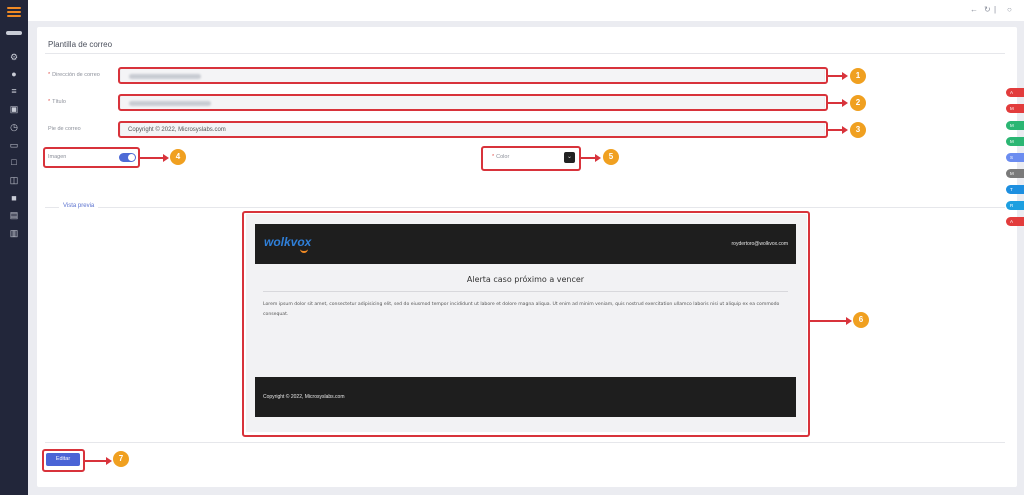 This screenshot has height=495, width=1024. I want to click on bottom-divider, so click(525, 442).